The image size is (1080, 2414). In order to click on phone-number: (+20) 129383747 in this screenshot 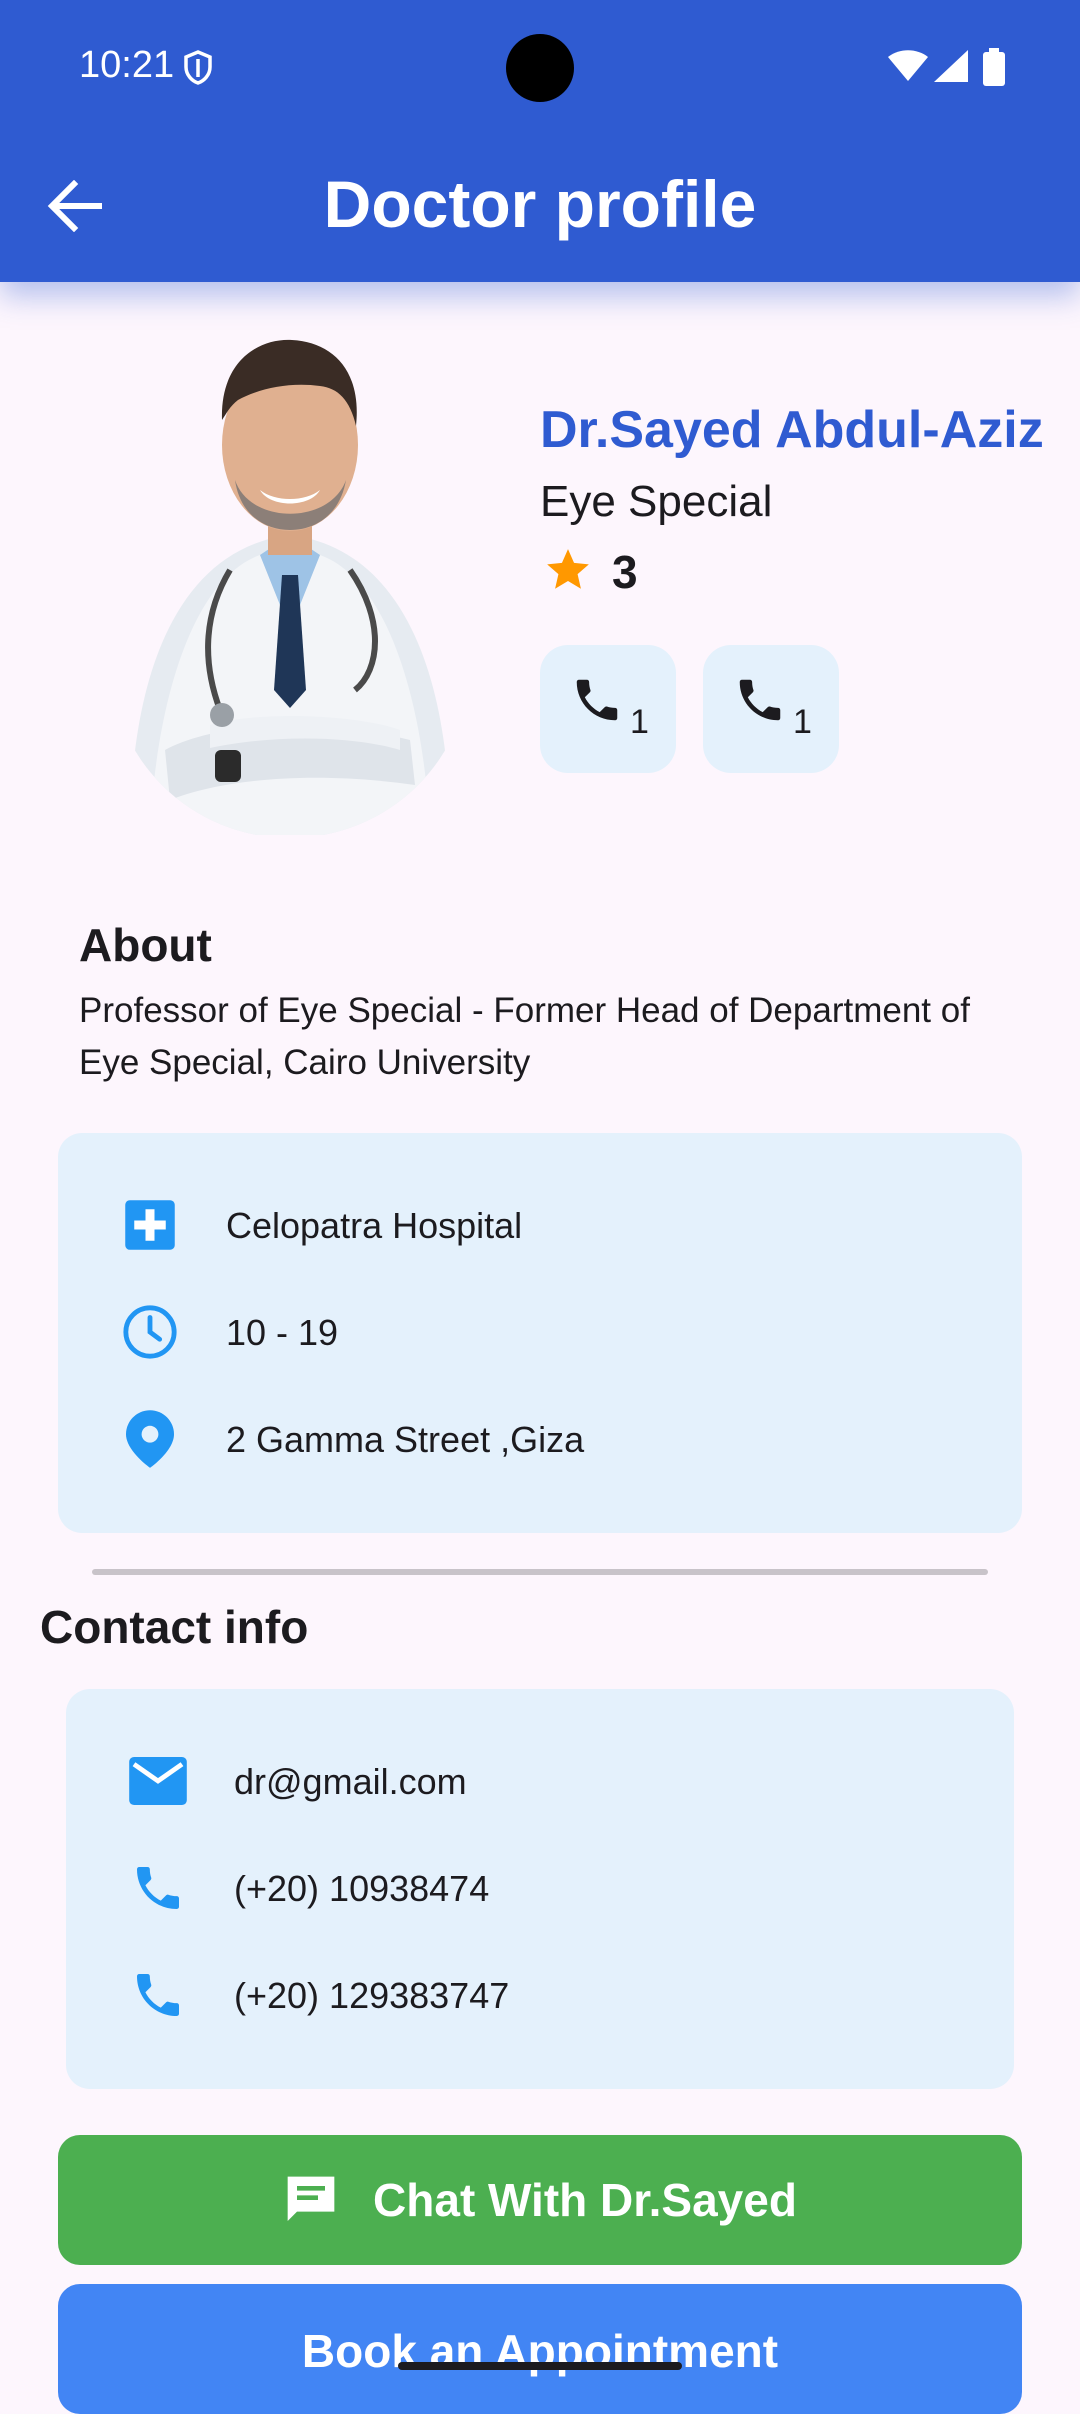, I will do `click(371, 1996)`.